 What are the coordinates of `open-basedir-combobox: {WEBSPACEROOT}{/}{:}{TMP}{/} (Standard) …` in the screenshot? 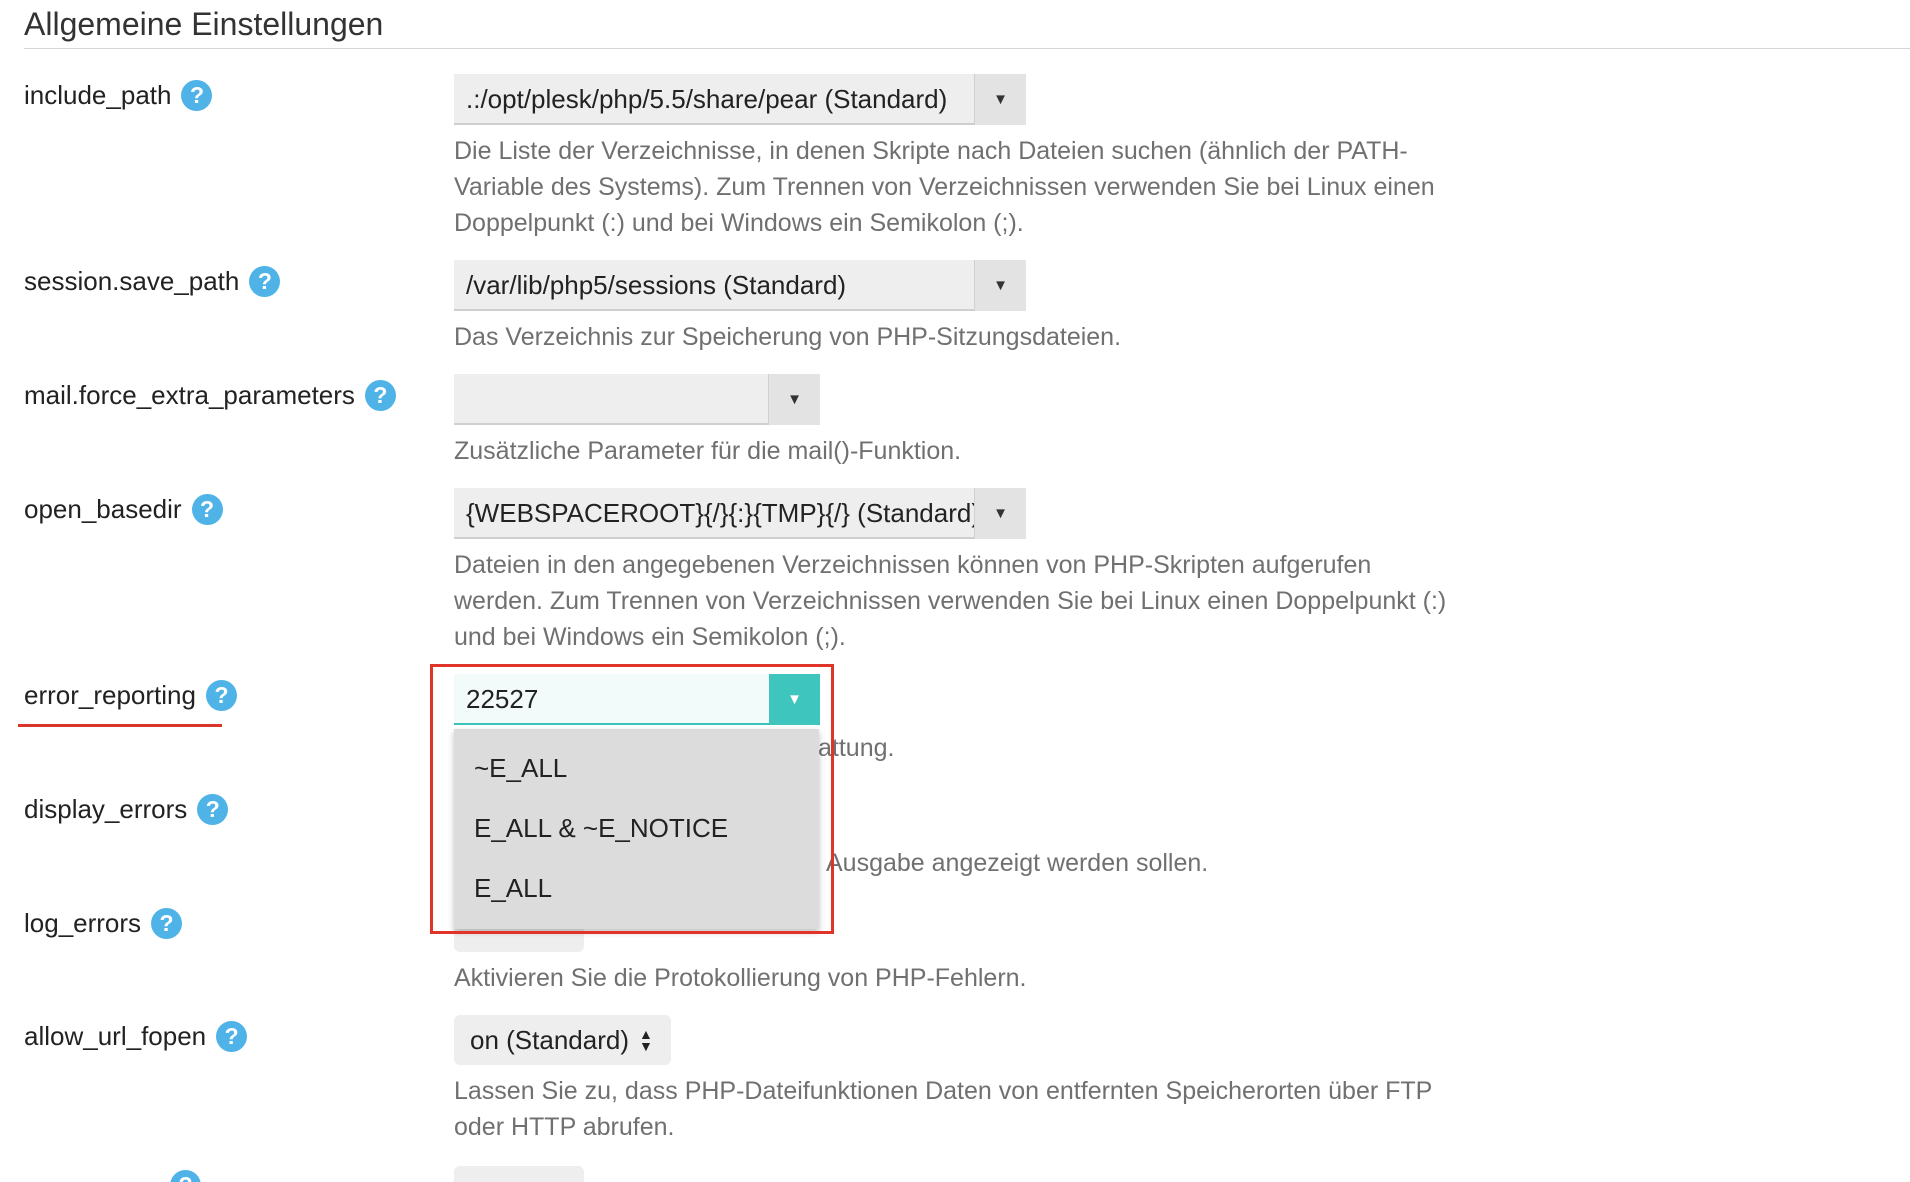 It's located at (740, 513).